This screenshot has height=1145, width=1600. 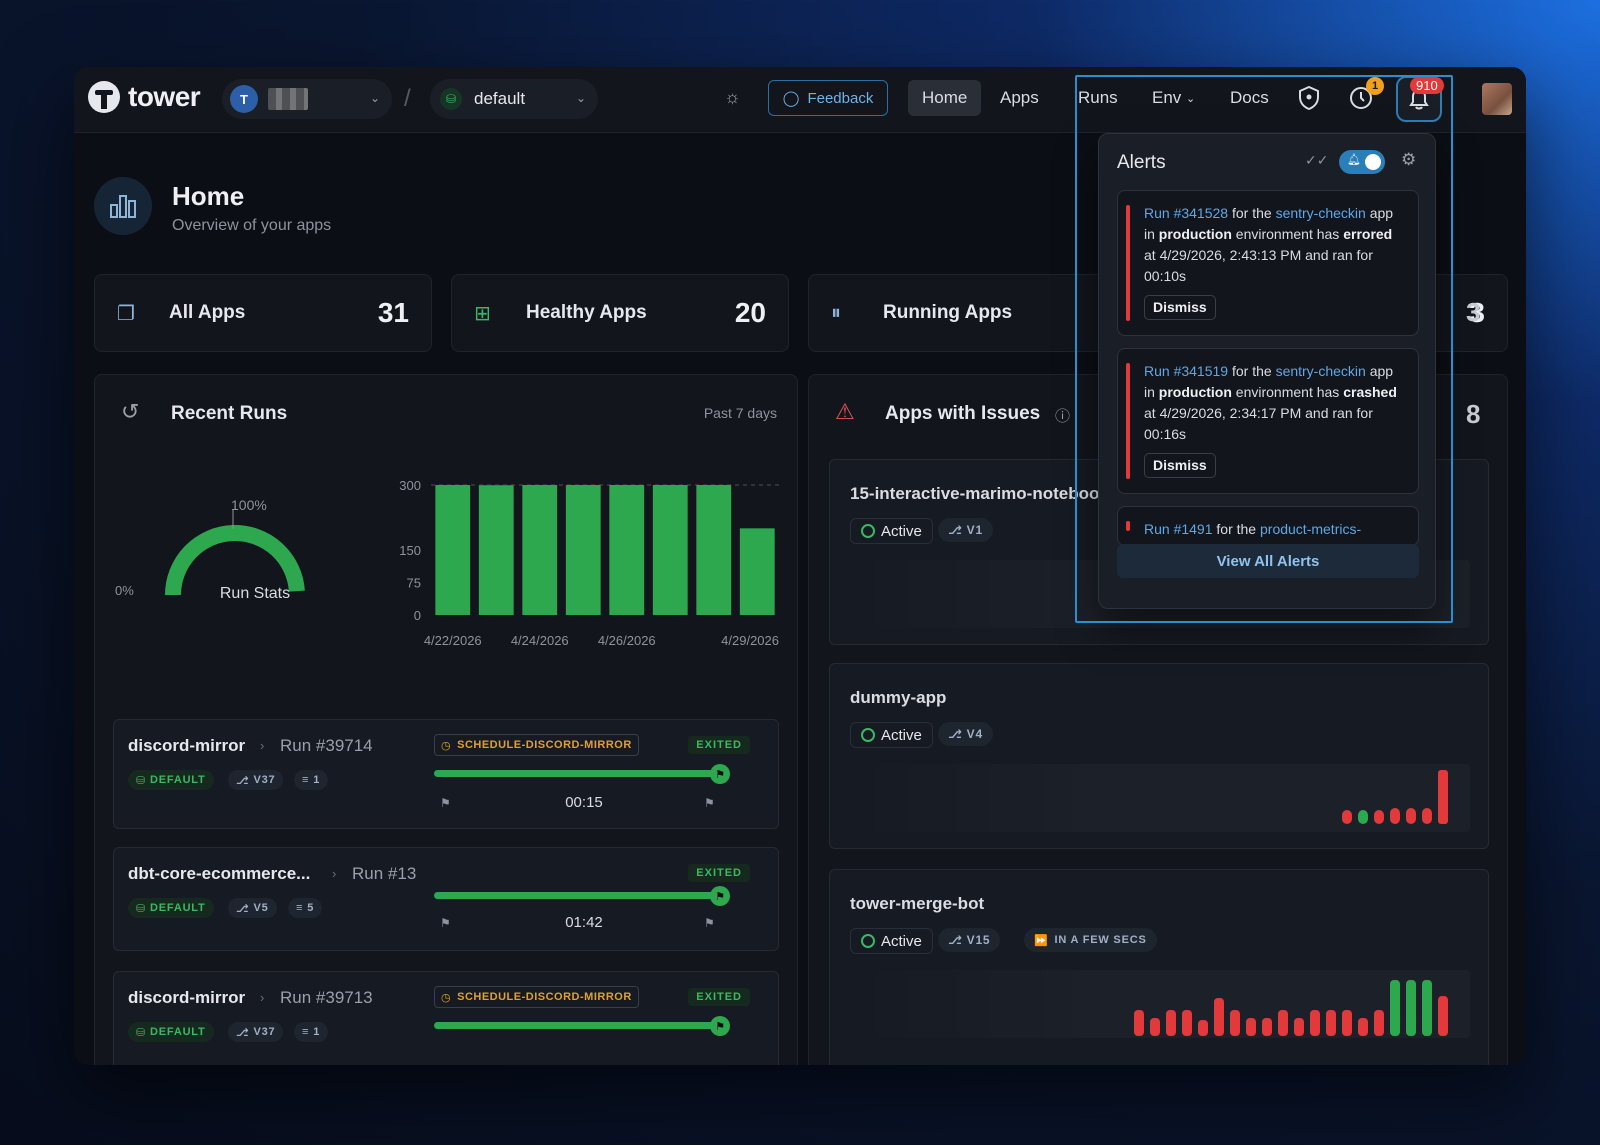 I want to click on page-subtitle: Overview of your apps, so click(x=252, y=225).